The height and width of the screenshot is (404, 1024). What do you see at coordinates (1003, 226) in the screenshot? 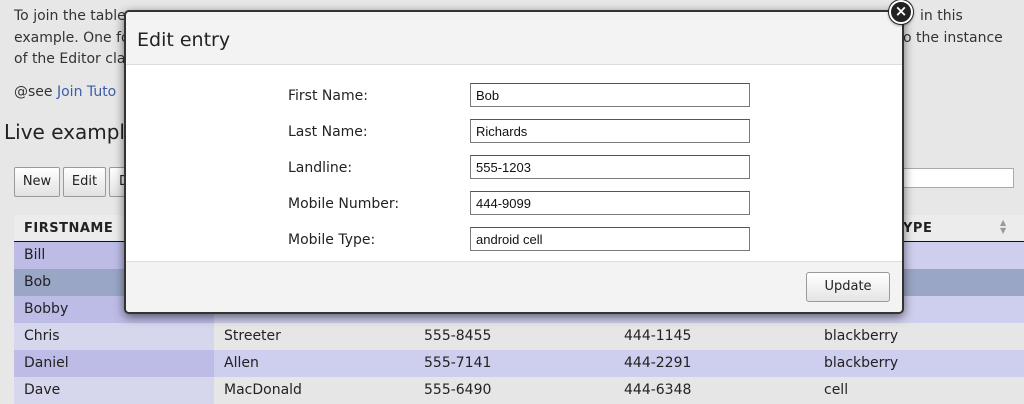
I see `sort-icon: ▲ ▼` at bounding box center [1003, 226].